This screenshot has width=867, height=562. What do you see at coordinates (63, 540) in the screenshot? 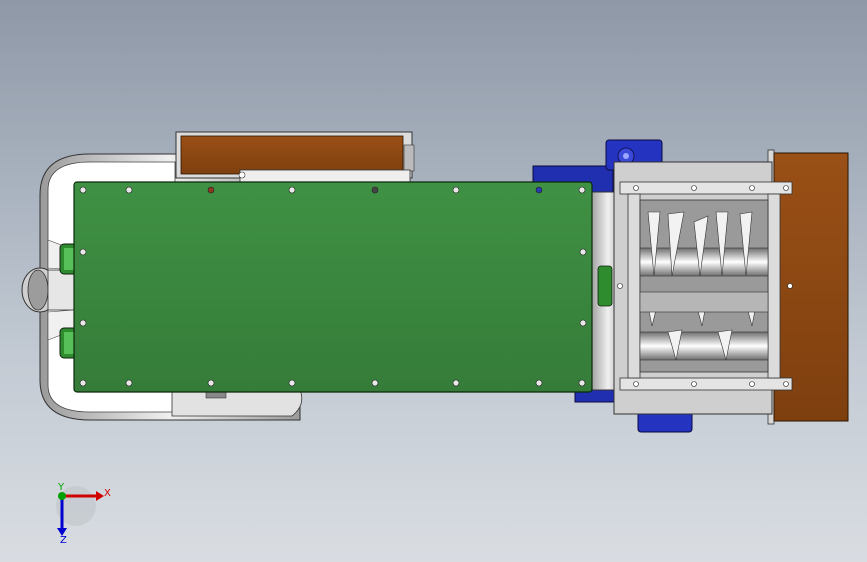
I see `z-axis-label: Z` at bounding box center [63, 540].